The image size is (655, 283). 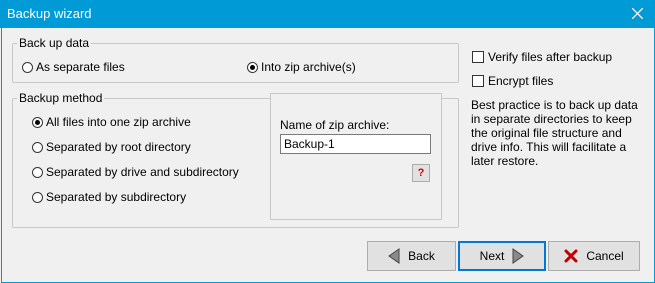 I want to click on radio-label: Into zip archive(s), so click(x=308, y=67).